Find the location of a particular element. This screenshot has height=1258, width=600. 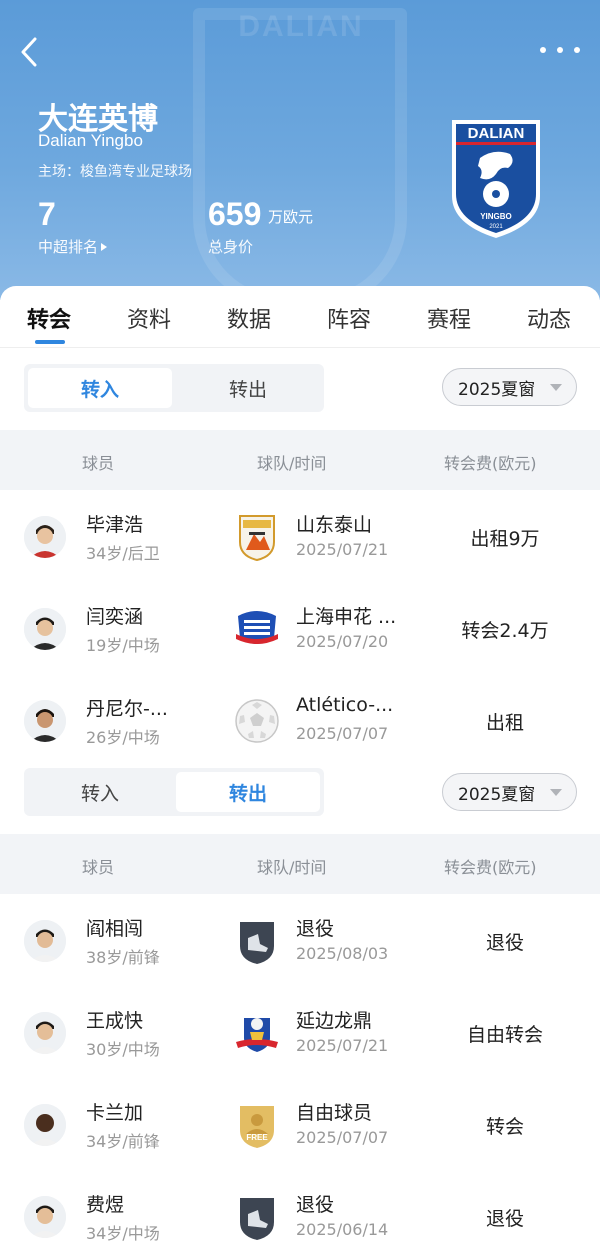

table-row: 闫奕涵 19岁/中场 上海申花 ... 2025/07/20 转会2.4万 is located at coordinates (300, 628).